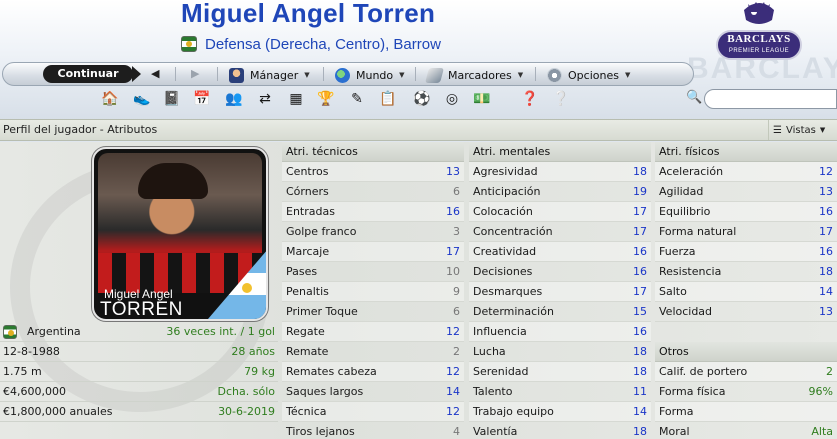  Describe the element at coordinates (306, 411) in the screenshot. I see `attribute-name: Técnica` at that location.